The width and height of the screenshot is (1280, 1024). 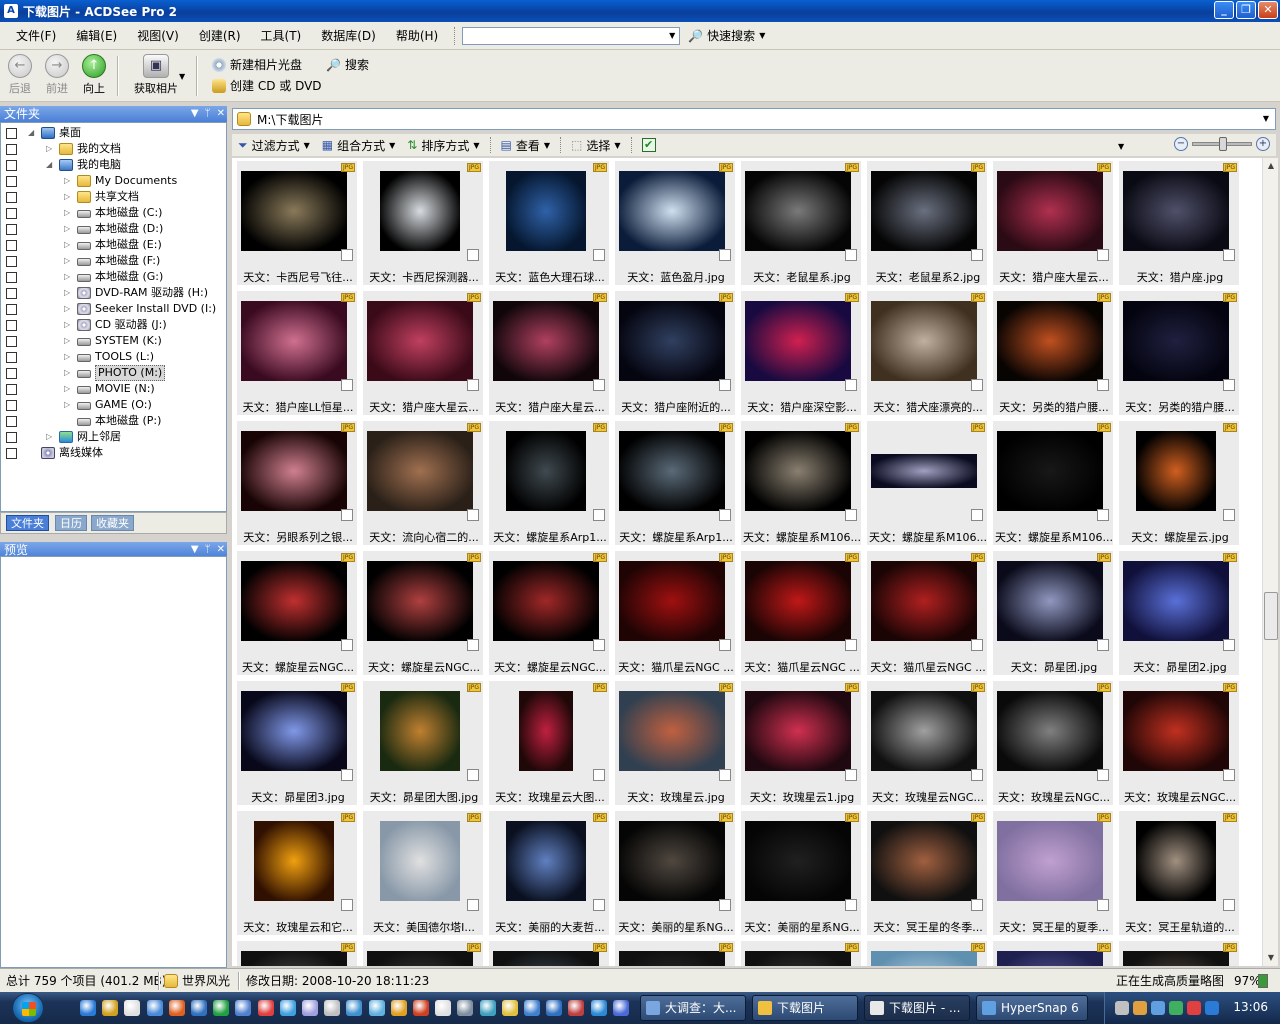 I want to click on tree-item: ◢ 我的电脑, so click(x=114, y=165).